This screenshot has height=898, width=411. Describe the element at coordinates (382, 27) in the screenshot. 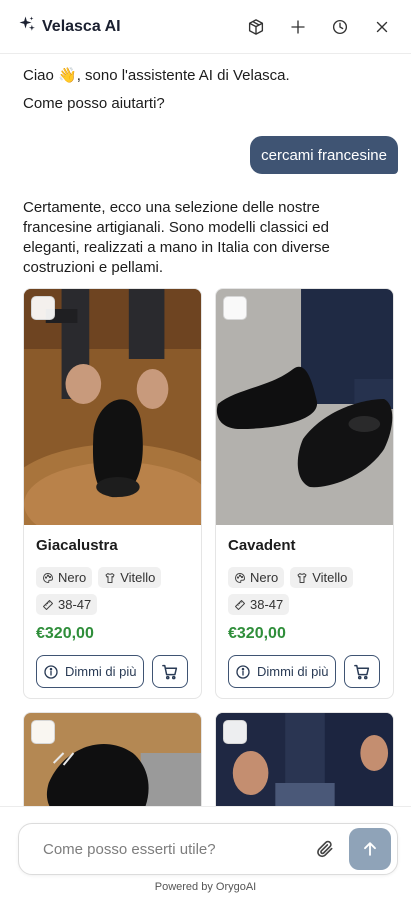

I see `close-icon` at that location.